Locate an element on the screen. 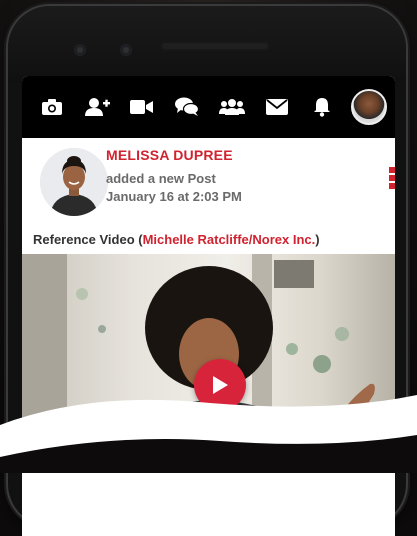 This screenshot has width=417, height=536. group-icon is located at coordinates (232, 107).